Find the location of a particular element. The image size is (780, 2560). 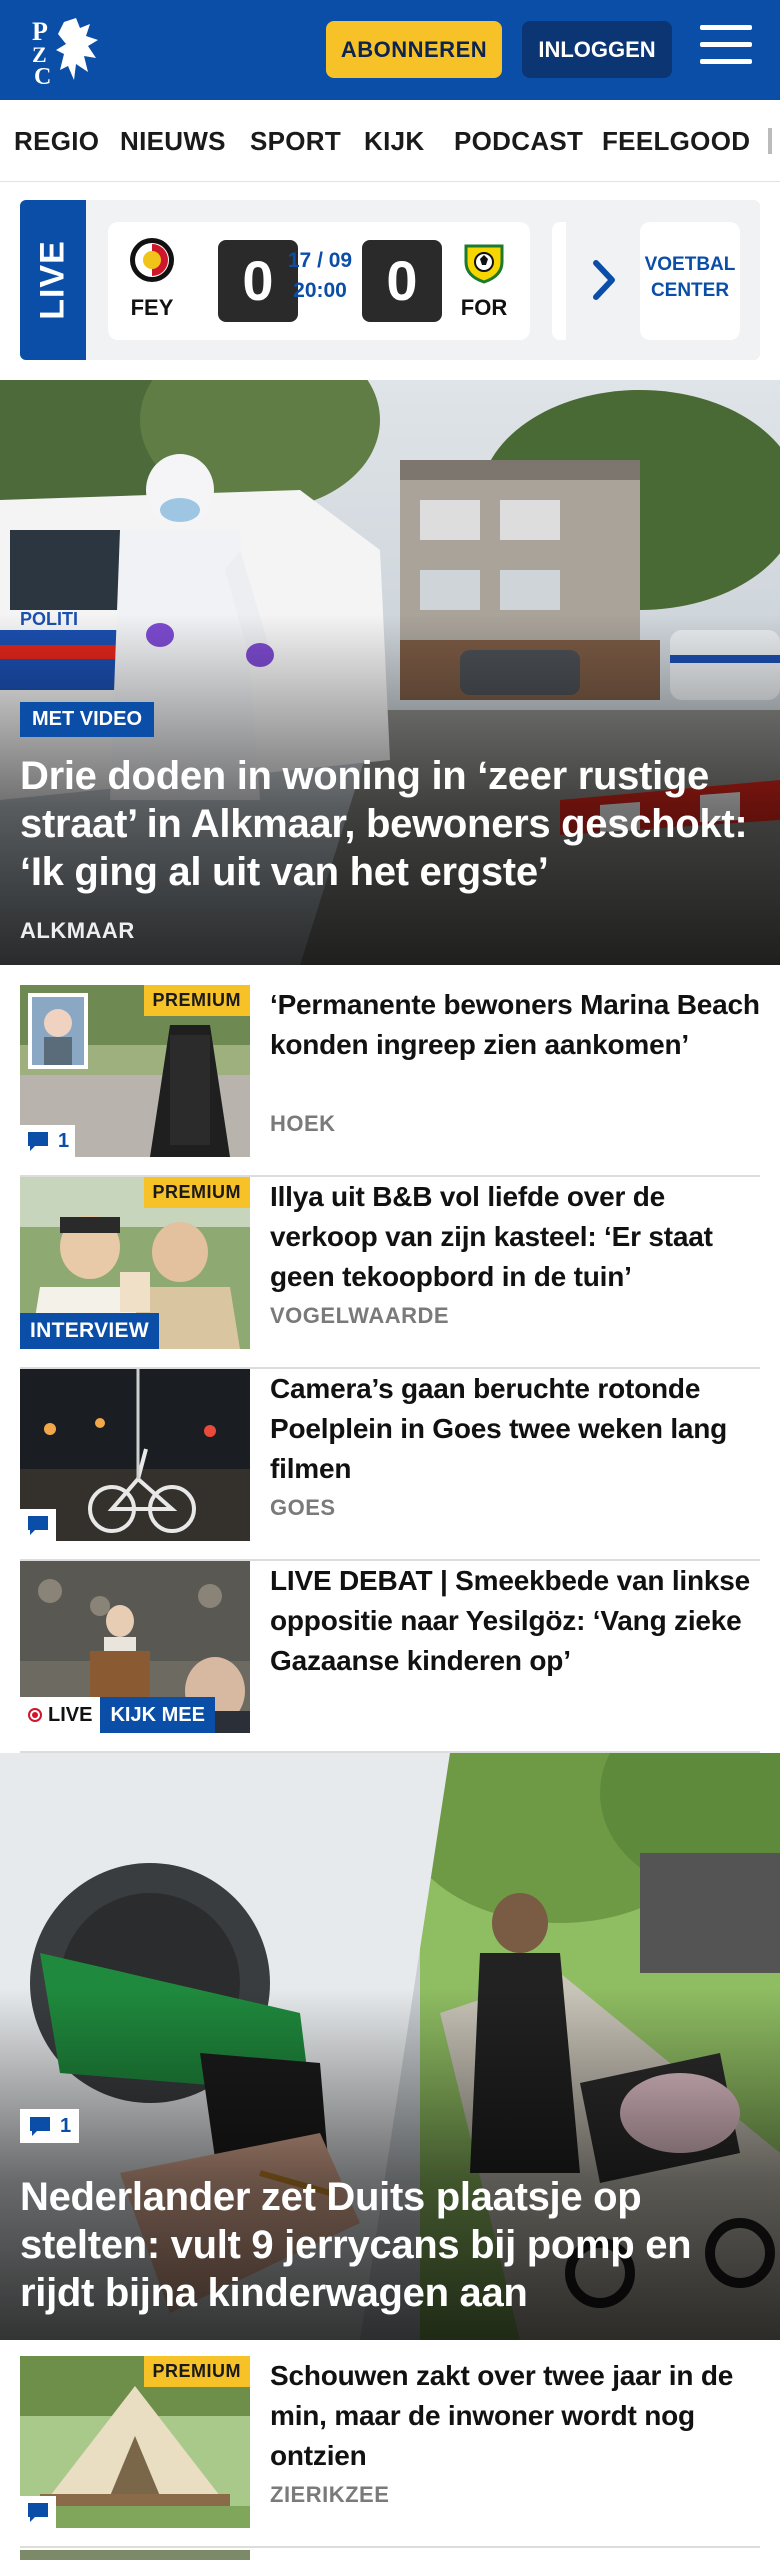

match-date: 17 / 09 is located at coordinates (320, 260).